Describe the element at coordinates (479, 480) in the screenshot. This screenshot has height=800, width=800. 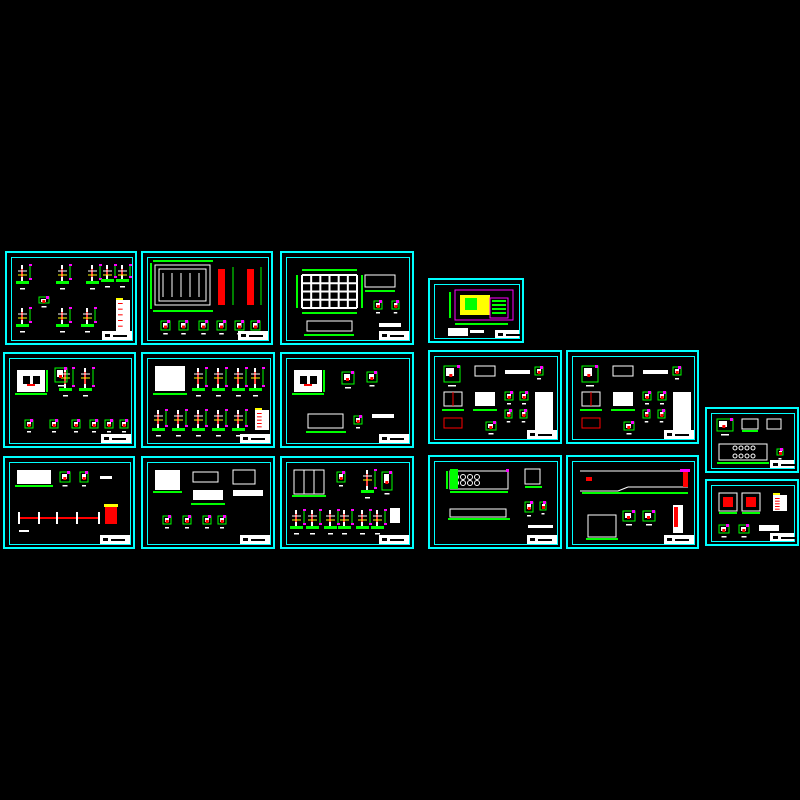
I see `tank-outline` at that location.